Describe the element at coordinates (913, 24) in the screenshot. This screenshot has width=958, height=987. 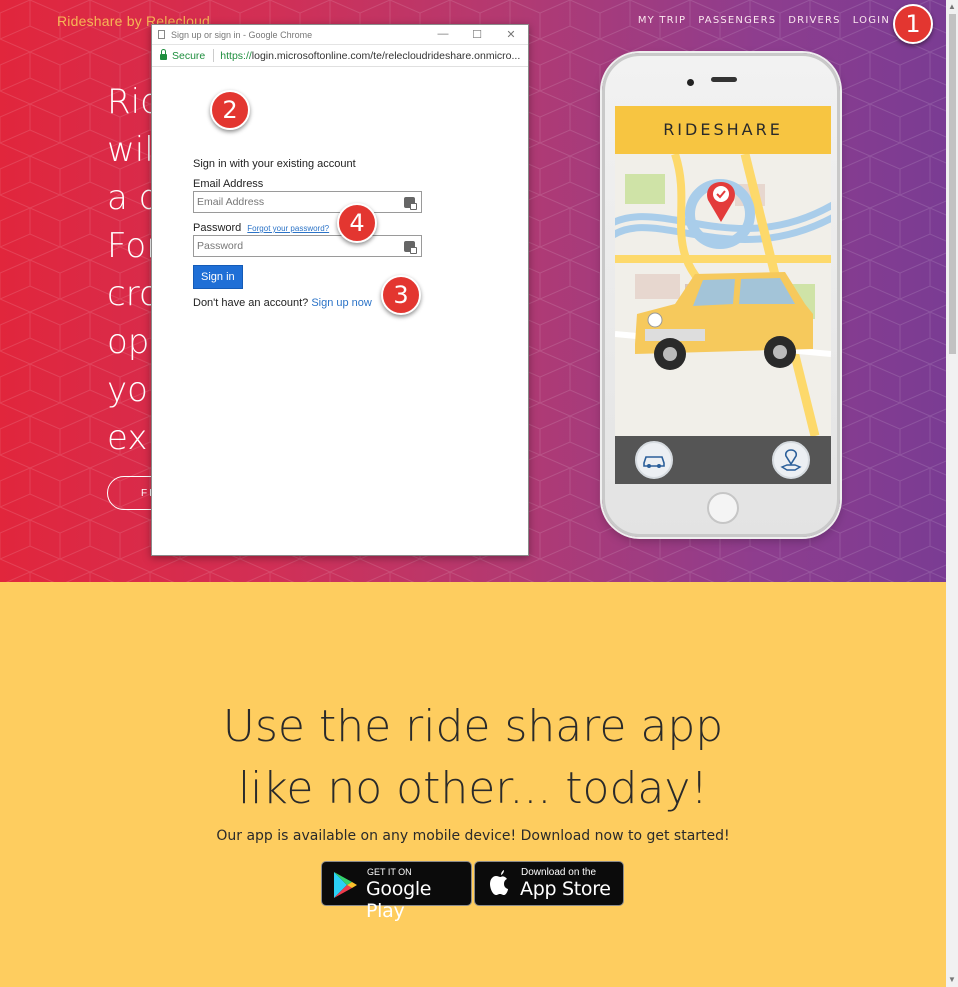
I see `callout-badge-1: 1` at that location.